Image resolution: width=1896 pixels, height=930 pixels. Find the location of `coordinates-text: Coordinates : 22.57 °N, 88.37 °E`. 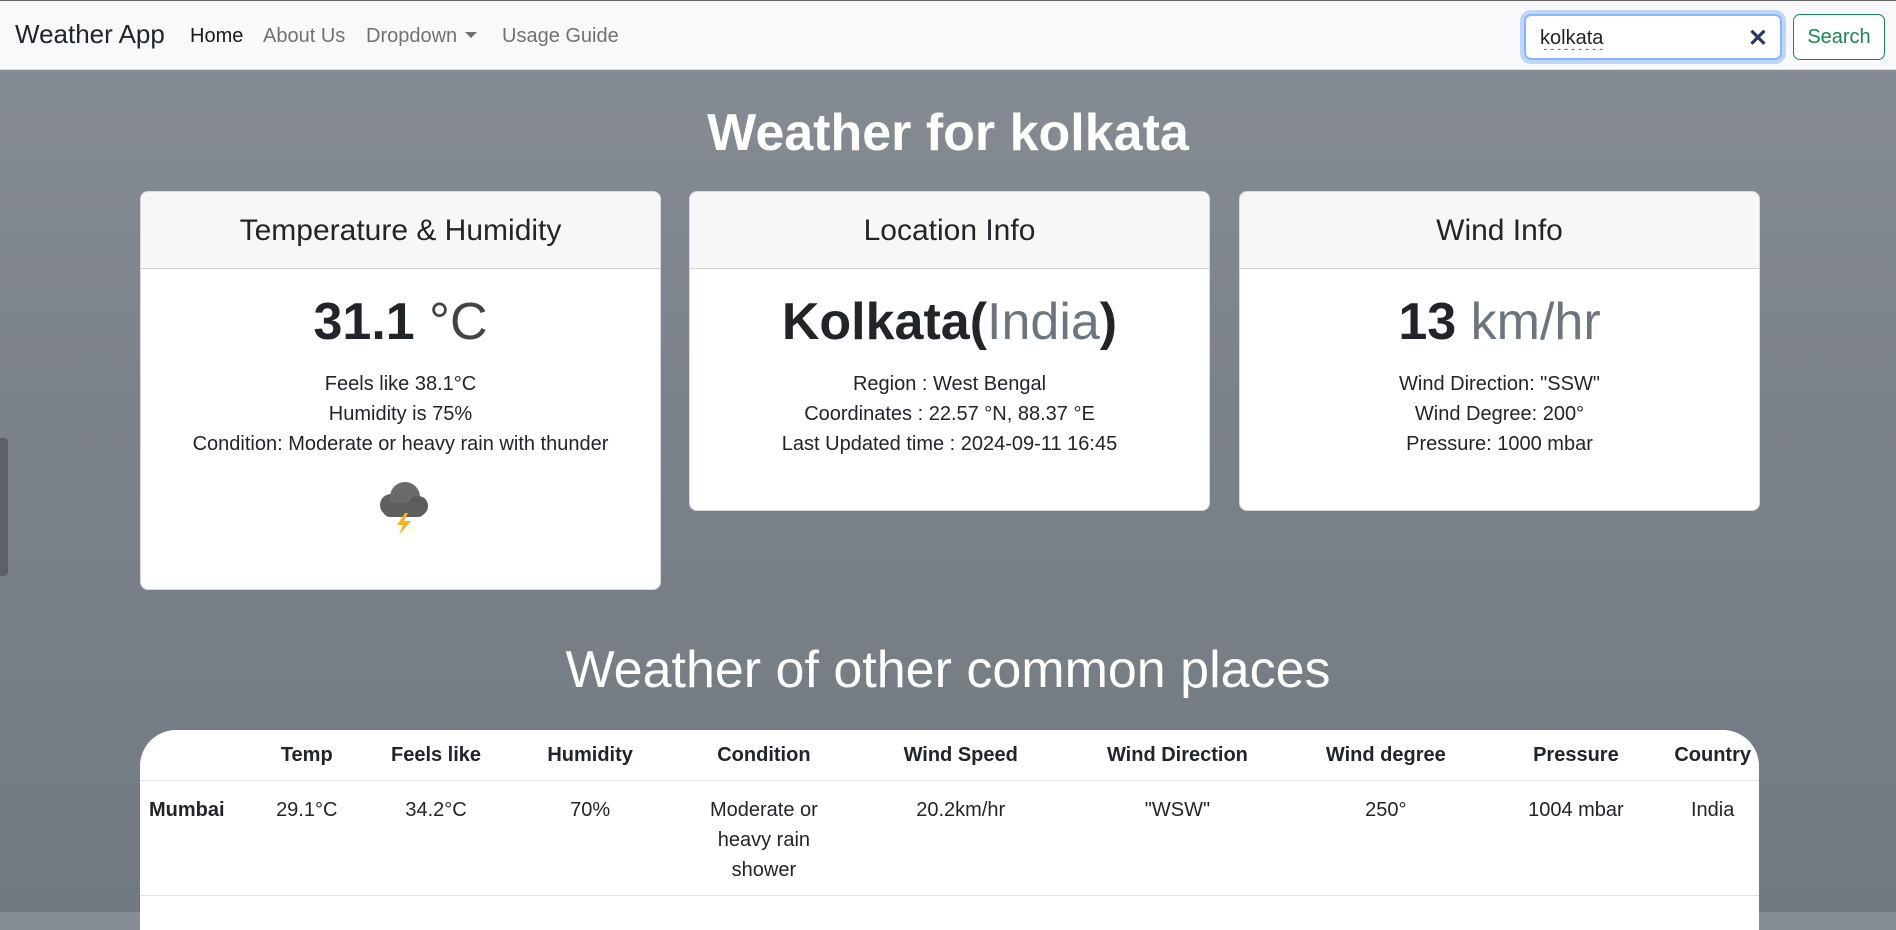

coordinates-text: Coordinates : 22.57 °N, 88.37 °E is located at coordinates (949, 414).